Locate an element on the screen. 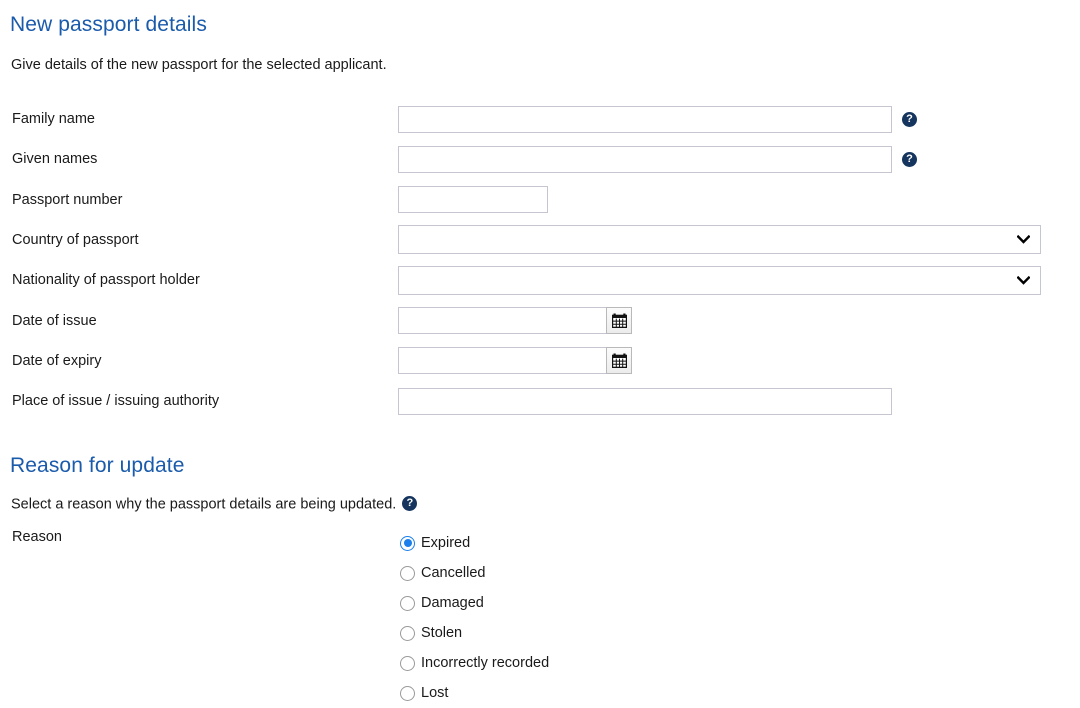 This screenshot has height=708, width=1080. radio-option: Stolen is located at coordinates (540, 633).